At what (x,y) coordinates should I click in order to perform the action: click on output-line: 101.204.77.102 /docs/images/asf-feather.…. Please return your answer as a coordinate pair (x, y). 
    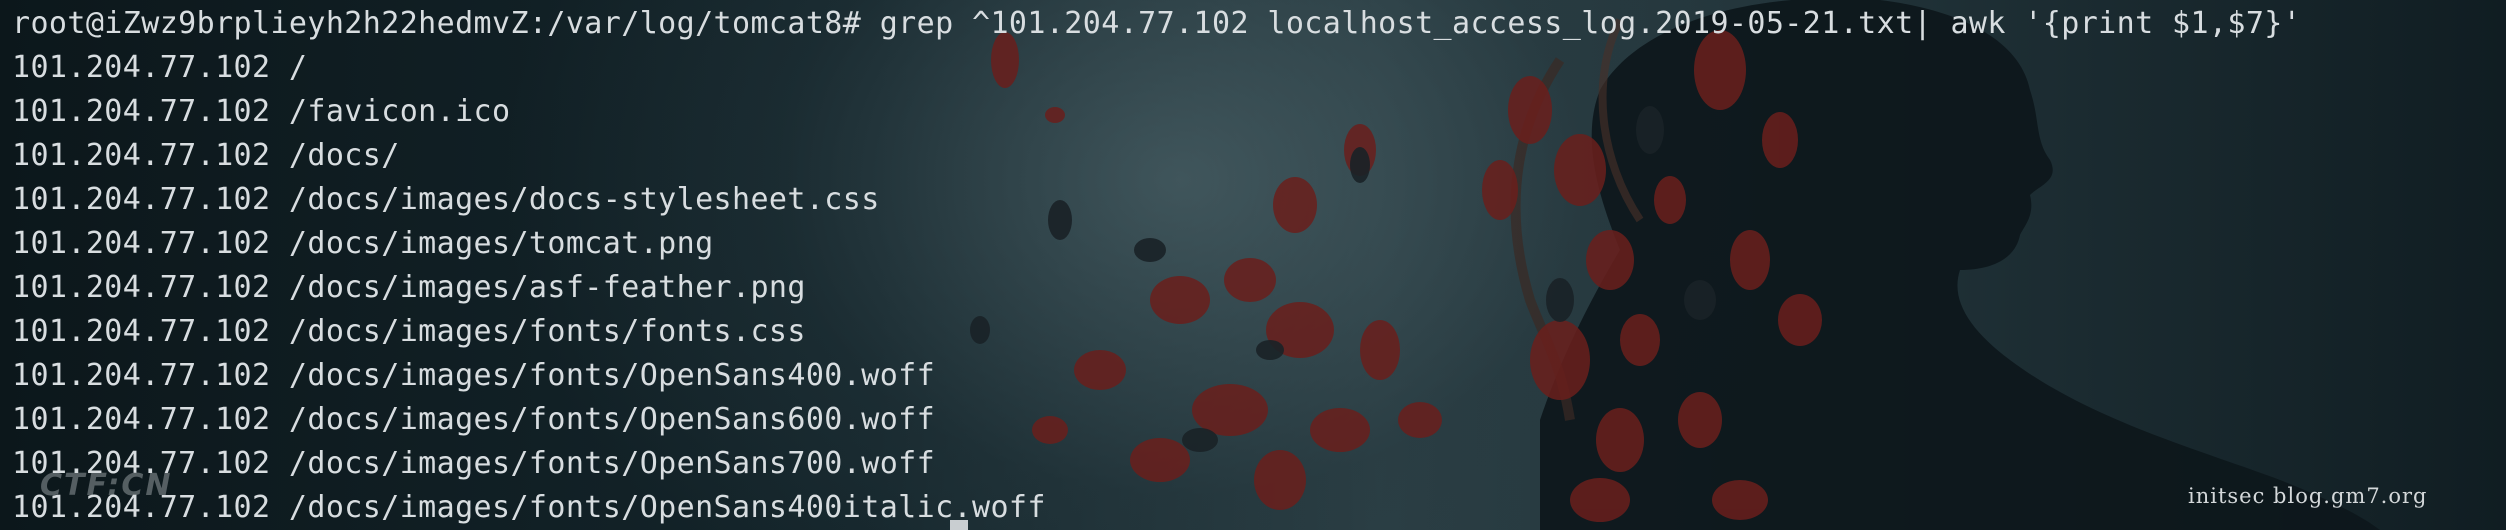
    Looking at the image, I should click on (409, 287).